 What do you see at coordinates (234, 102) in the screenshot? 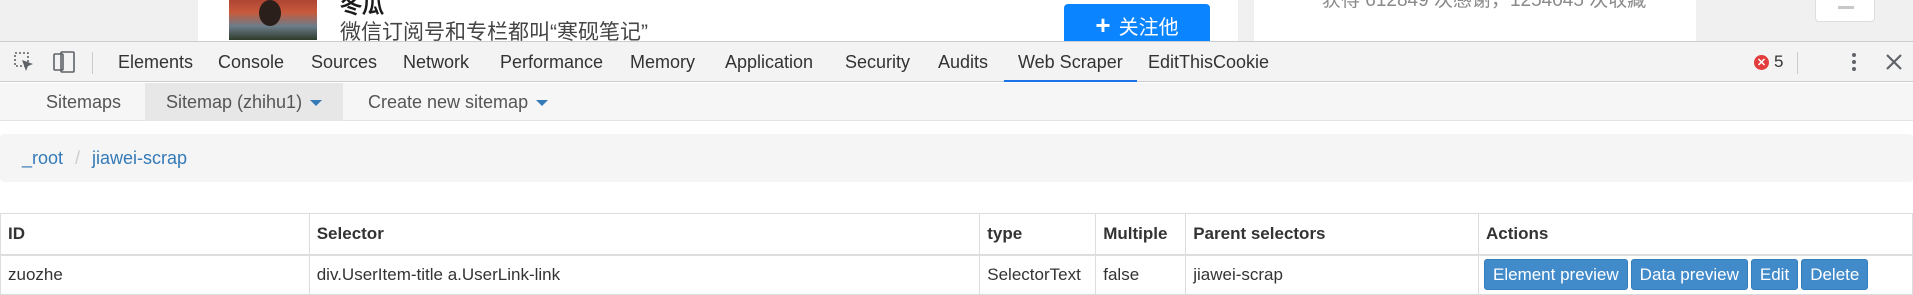
I see `nav-sitemap-label: Sitemap (zhihu1)` at bounding box center [234, 102].